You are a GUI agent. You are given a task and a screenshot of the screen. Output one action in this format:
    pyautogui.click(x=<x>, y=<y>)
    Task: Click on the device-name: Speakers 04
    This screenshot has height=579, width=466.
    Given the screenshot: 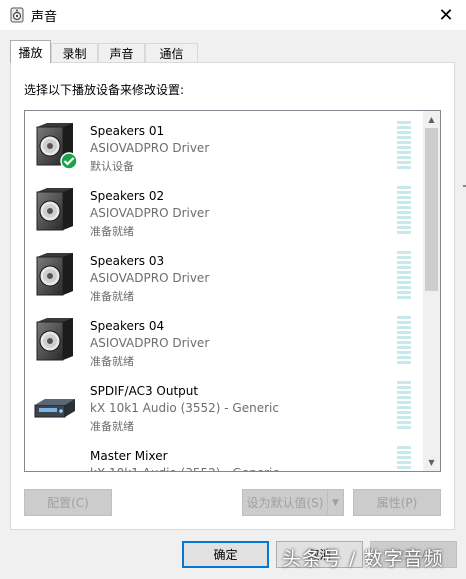 What is the action you would take?
    pyautogui.click(x=127, y=326)
    